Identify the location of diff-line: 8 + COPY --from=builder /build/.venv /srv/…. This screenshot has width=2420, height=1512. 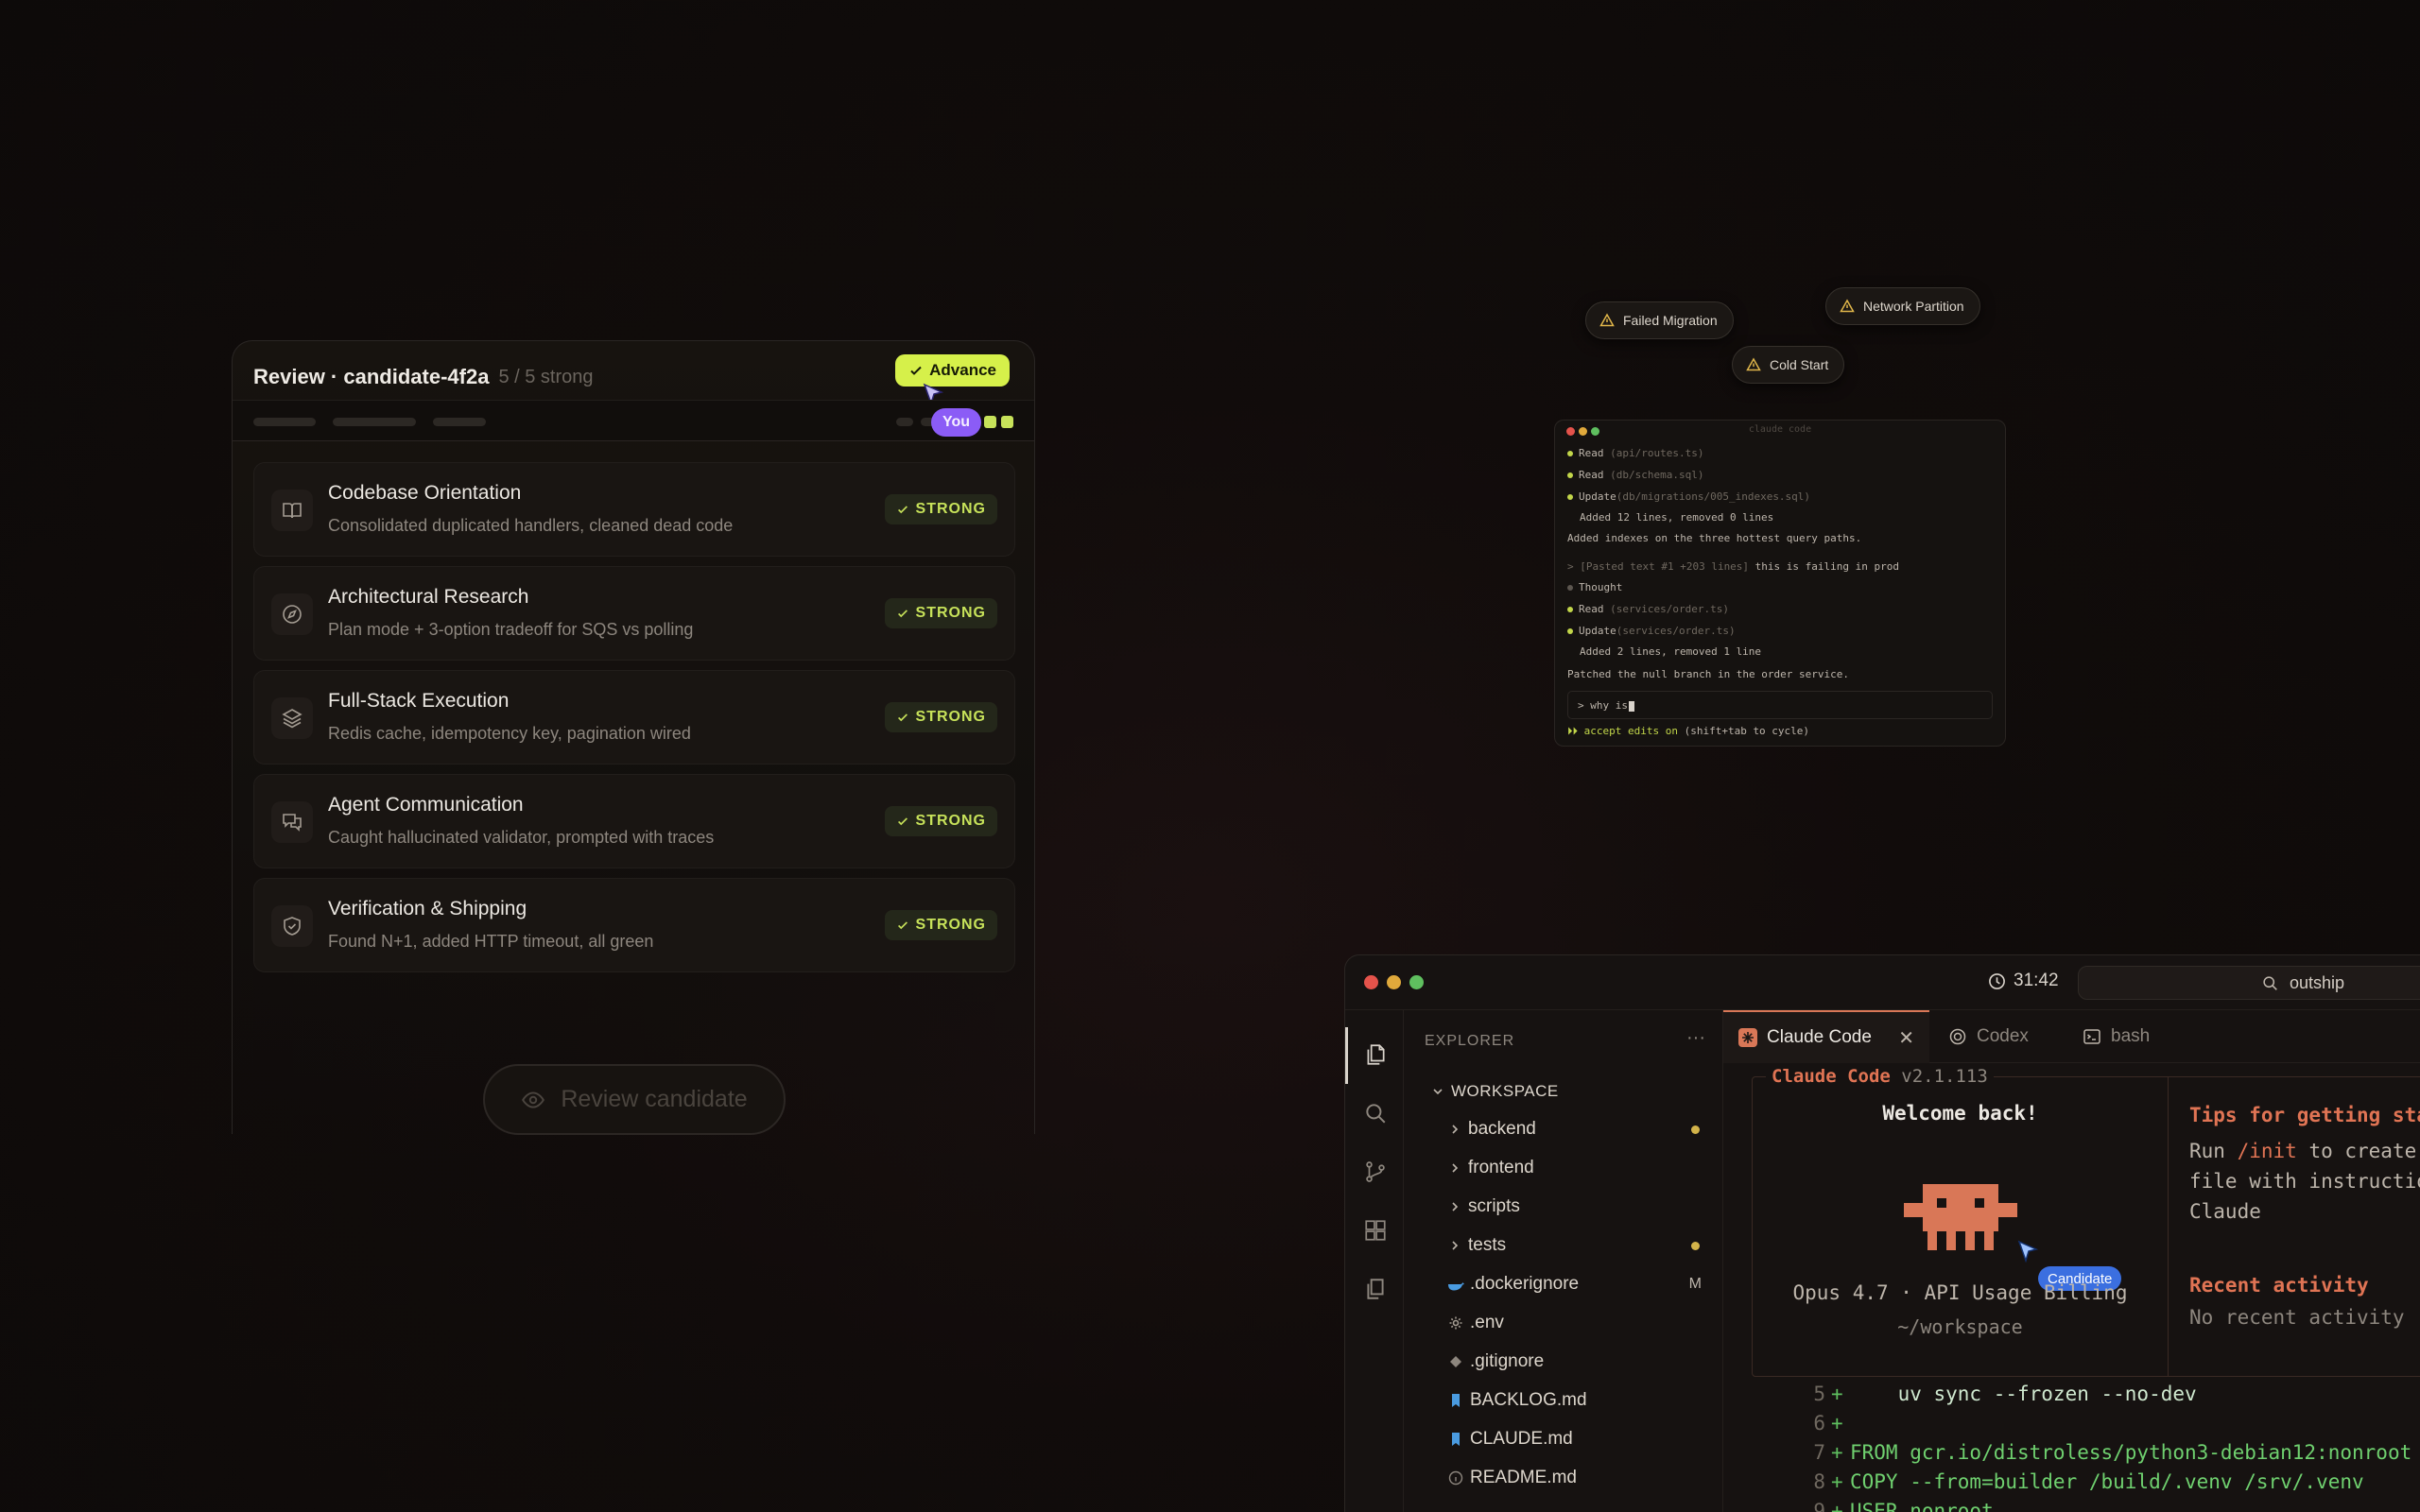
(2089, 1481).